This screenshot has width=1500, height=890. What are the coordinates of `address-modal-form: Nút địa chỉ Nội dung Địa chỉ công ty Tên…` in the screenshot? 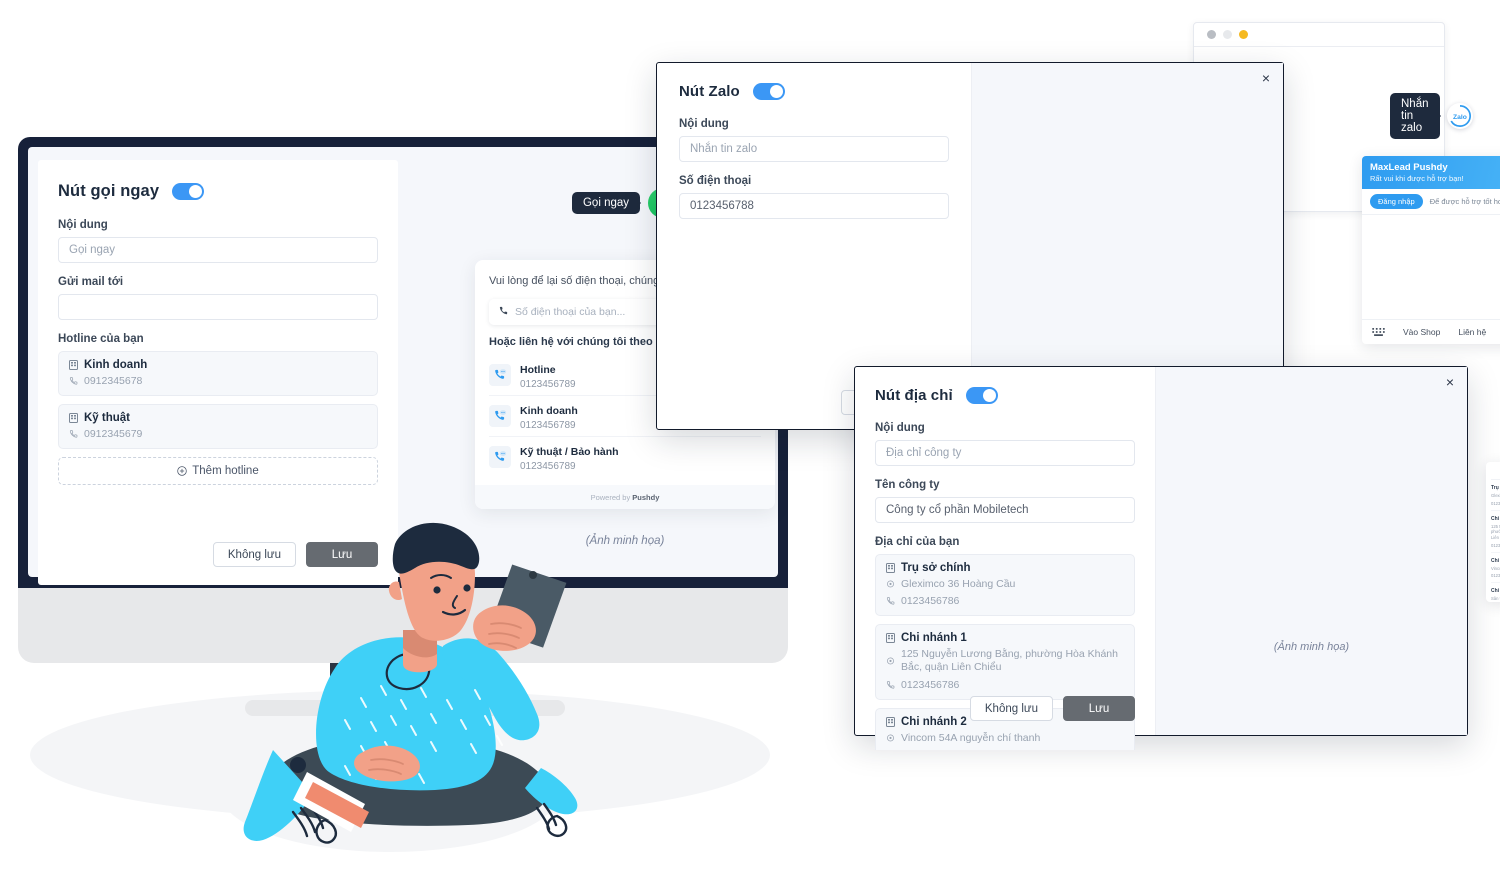 It's located at (1005, 558).